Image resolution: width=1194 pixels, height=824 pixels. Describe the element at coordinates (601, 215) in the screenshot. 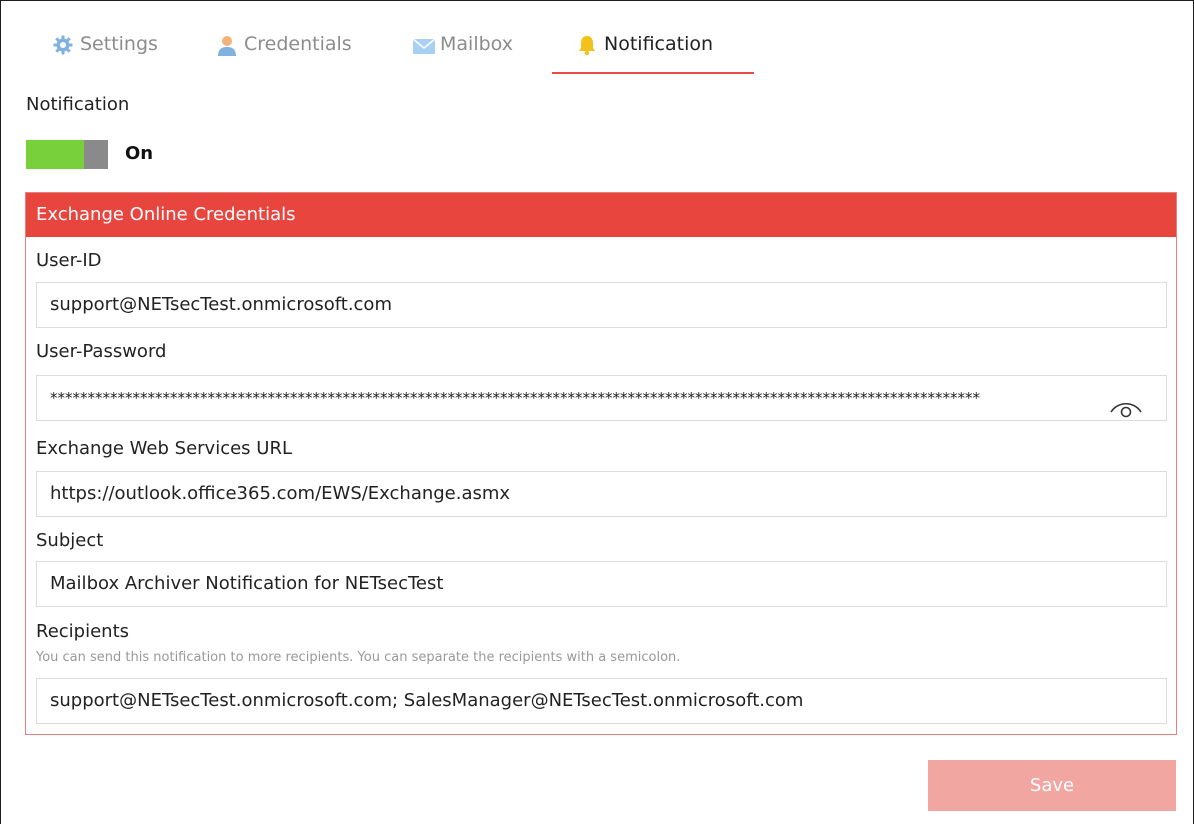

I see `panel-title: Exchange Online Credentials` at that location.